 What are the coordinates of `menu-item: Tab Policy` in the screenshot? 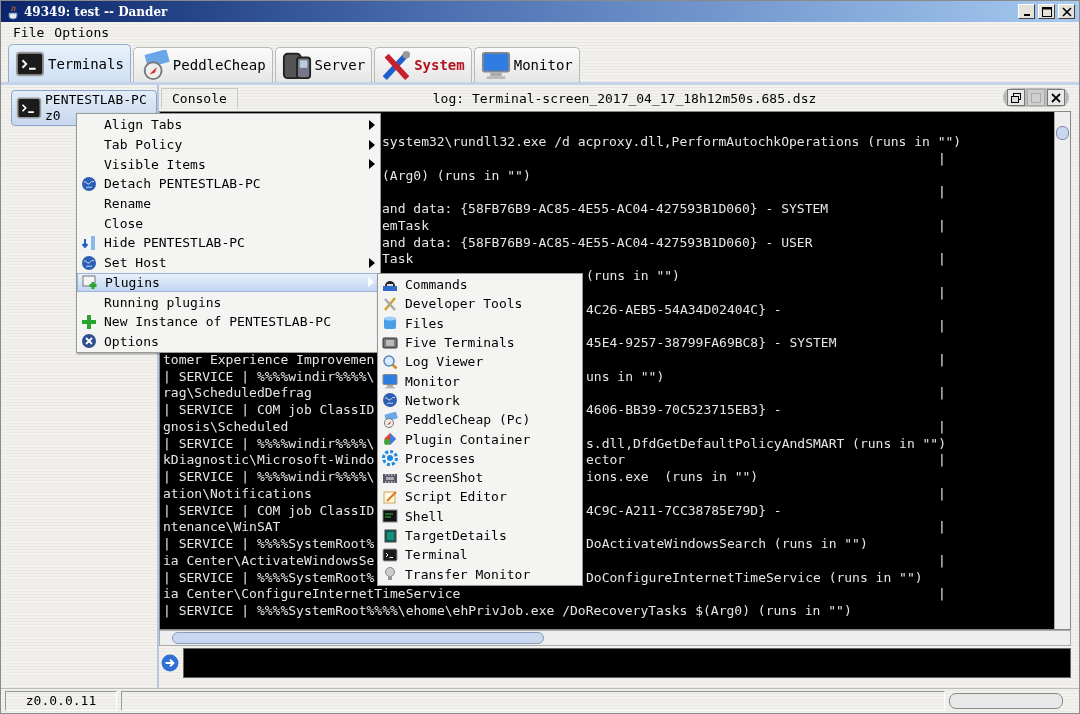 It's located at (228, 144).